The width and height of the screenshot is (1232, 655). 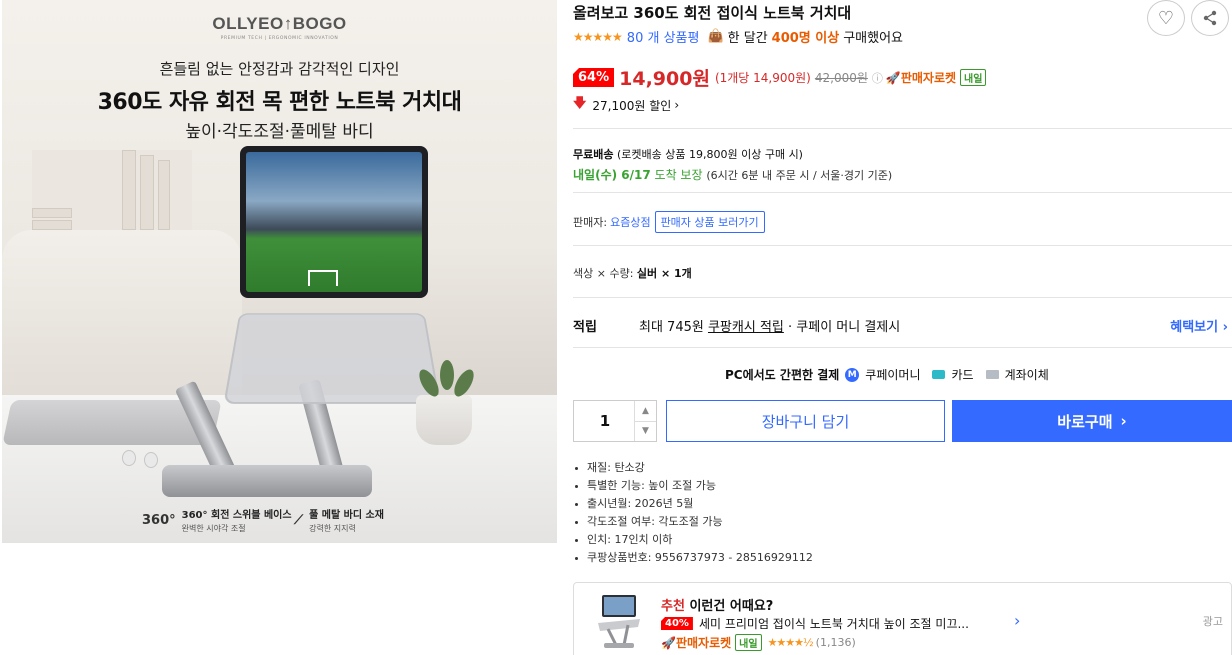 I want to click on add-to-cart-button: 장바구니 담기, so click(x=805, y=421).